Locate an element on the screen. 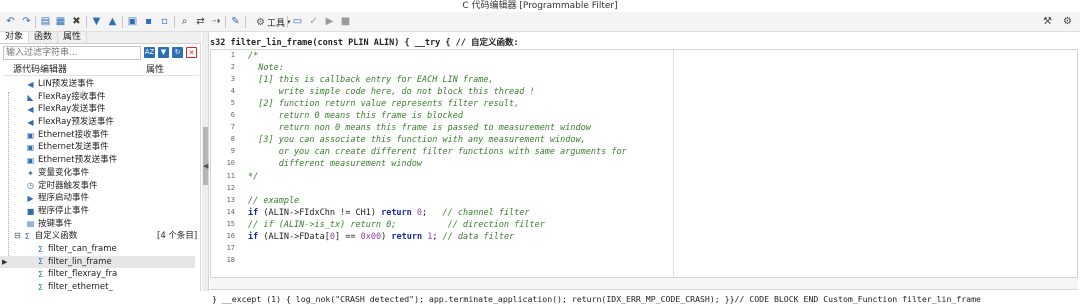 The height and width of the screenshot is (307, 1080). tab-properties: 属性 is located at coordinates (73, 37).